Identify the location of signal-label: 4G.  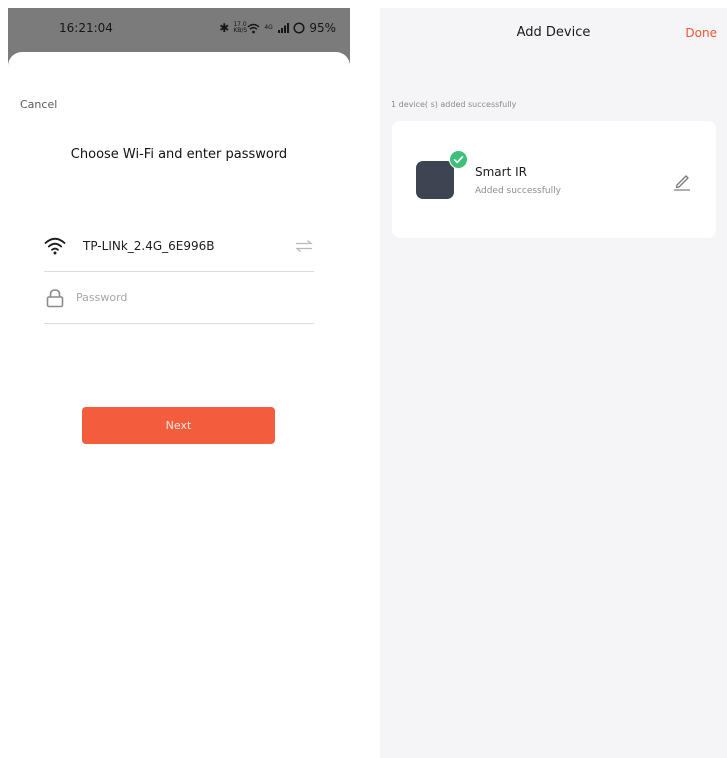
(268, 27).